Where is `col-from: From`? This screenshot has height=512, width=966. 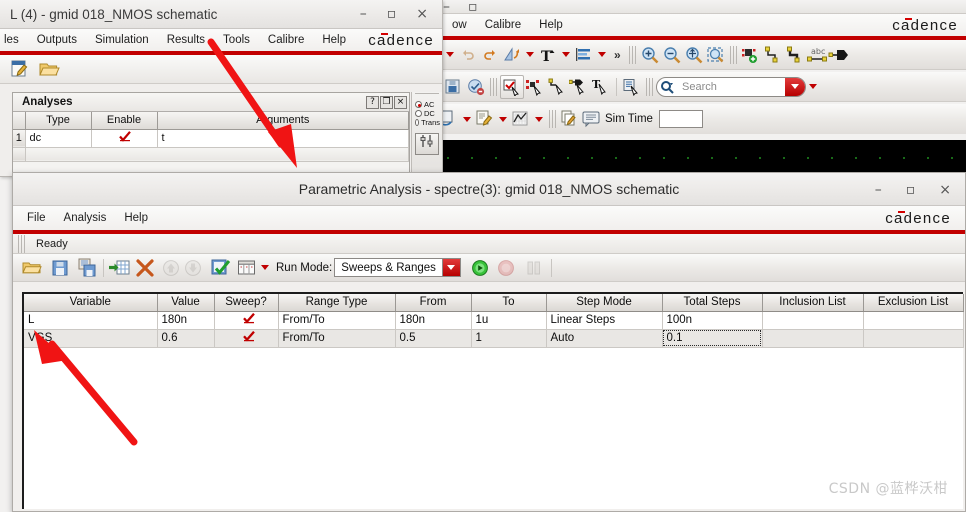
col-from: From is located at coordinates (433, 303).